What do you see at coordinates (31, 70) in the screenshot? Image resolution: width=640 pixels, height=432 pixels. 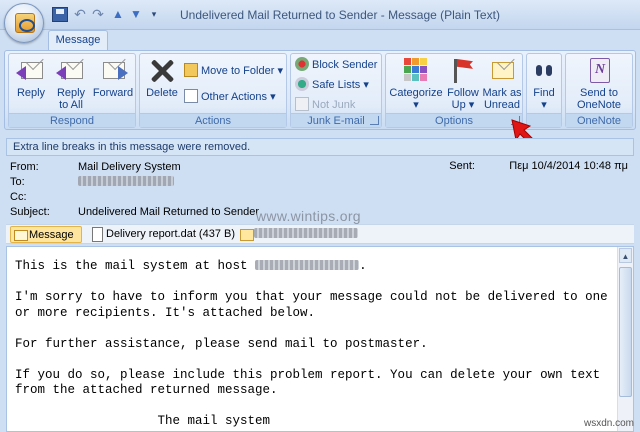 I see `reply-icon` at bounding box center [31, 70].